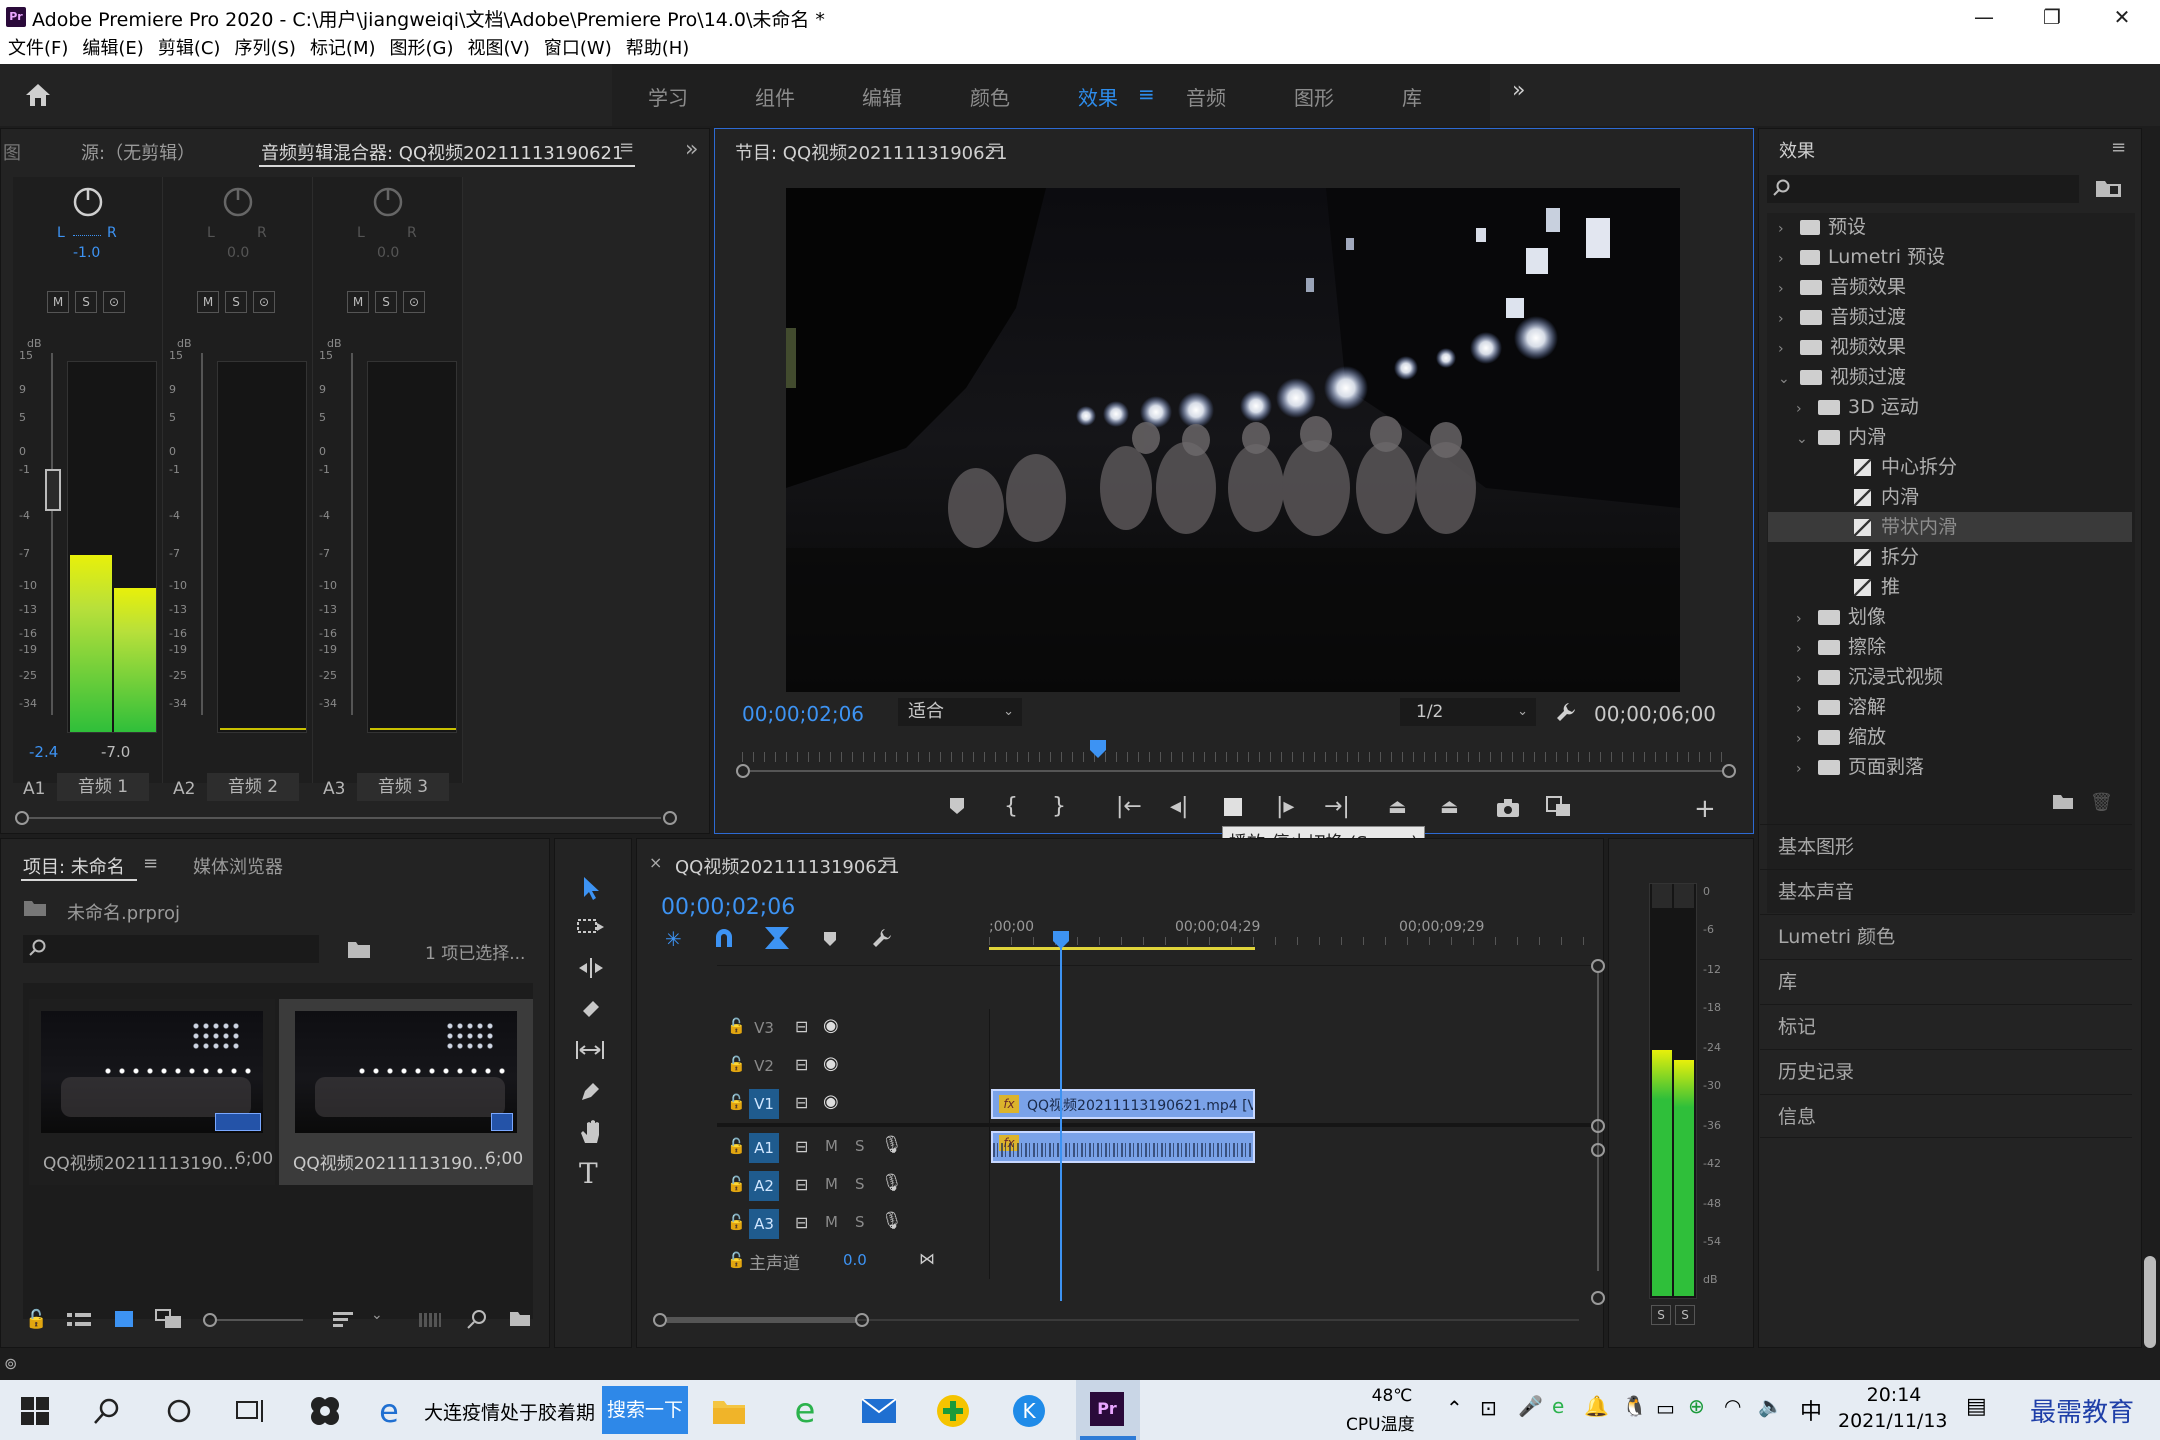  Describe the element at coordinates (1705, 809) in the screenshot. I see `button-editor-icon: +` at that location.